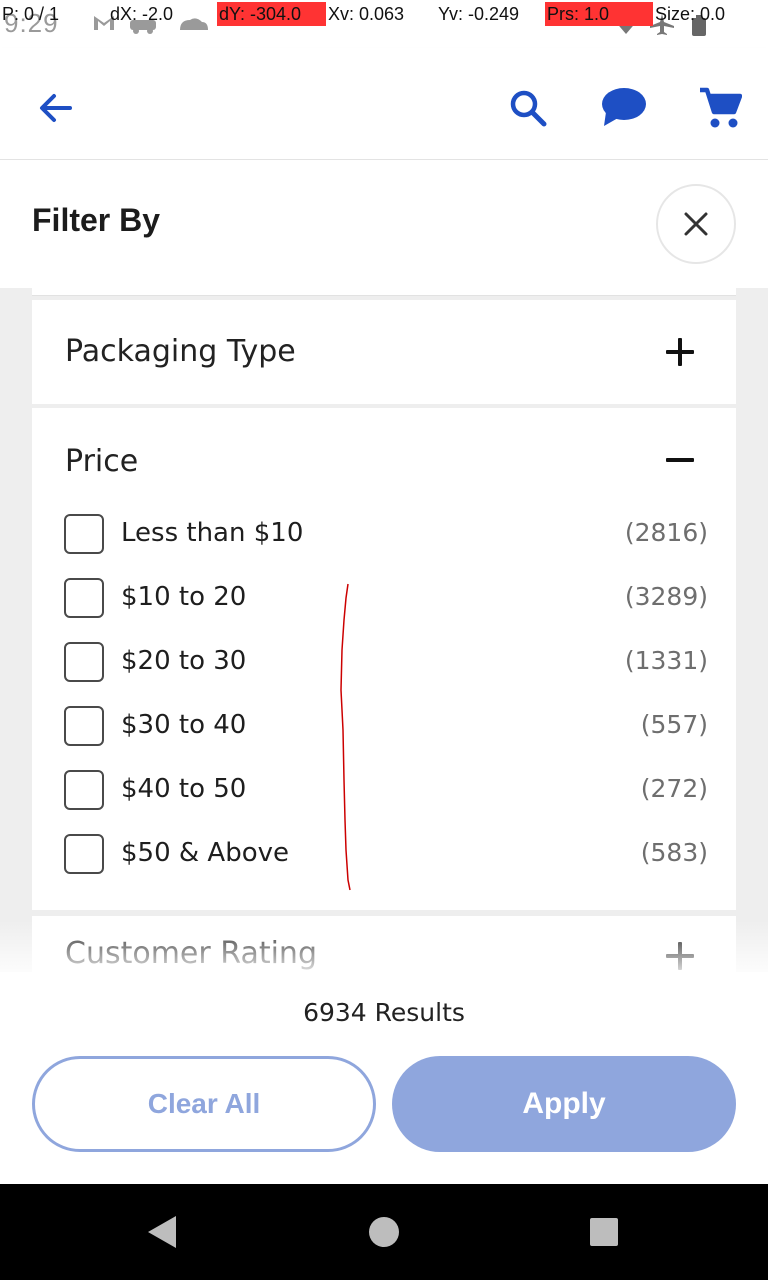  Describe the element at coordinates (479, 14) in the screenshot. I see `debug-yv: Yv: -0.249` at that location.